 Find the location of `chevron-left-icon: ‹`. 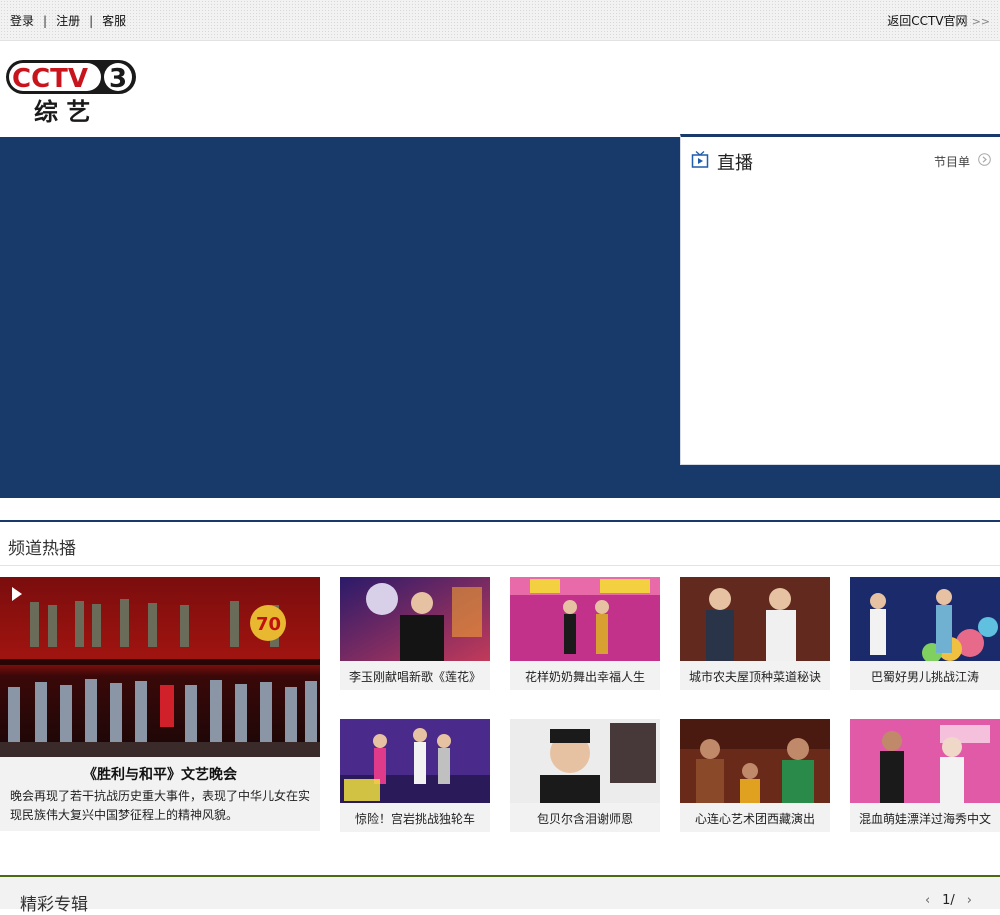

chevron-left-icon: ‹ is located at coordinates (927, 900).